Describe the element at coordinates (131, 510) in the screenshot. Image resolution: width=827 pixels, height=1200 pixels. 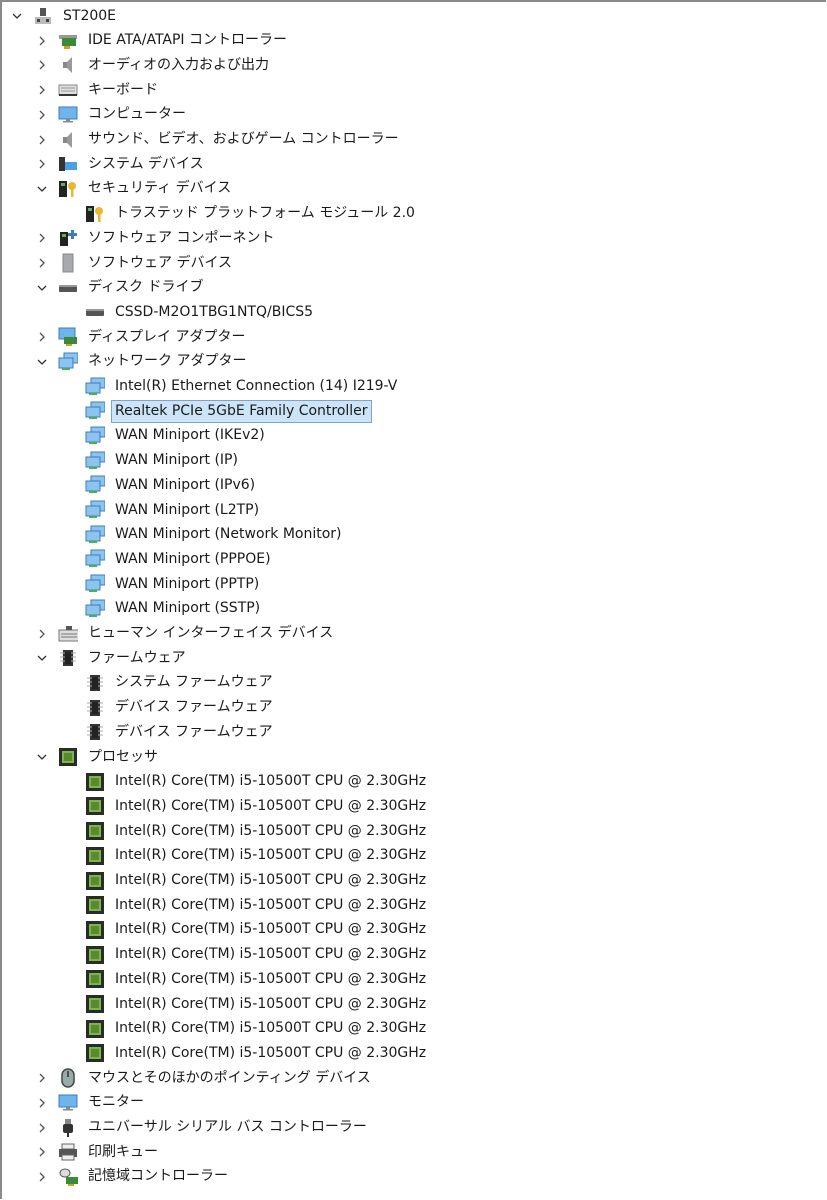
I see `tree-leaf-item: WAN Miniport (L2TP)` at that location.